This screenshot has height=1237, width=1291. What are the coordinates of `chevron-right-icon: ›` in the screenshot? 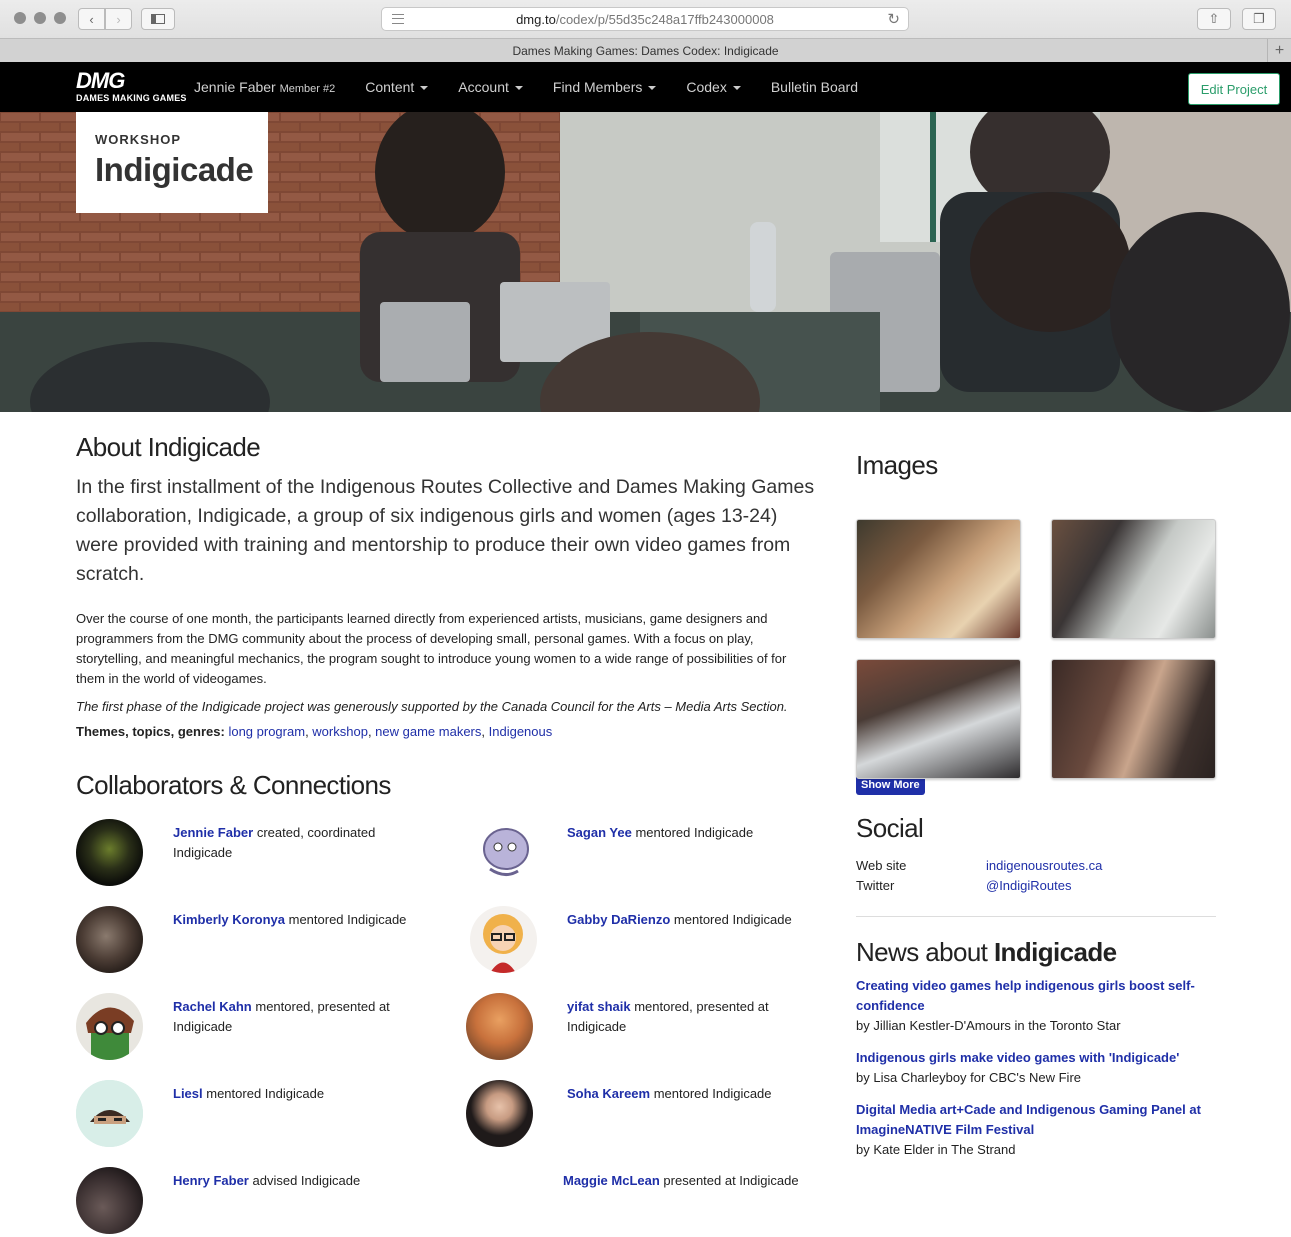 It's located at (118, 19).